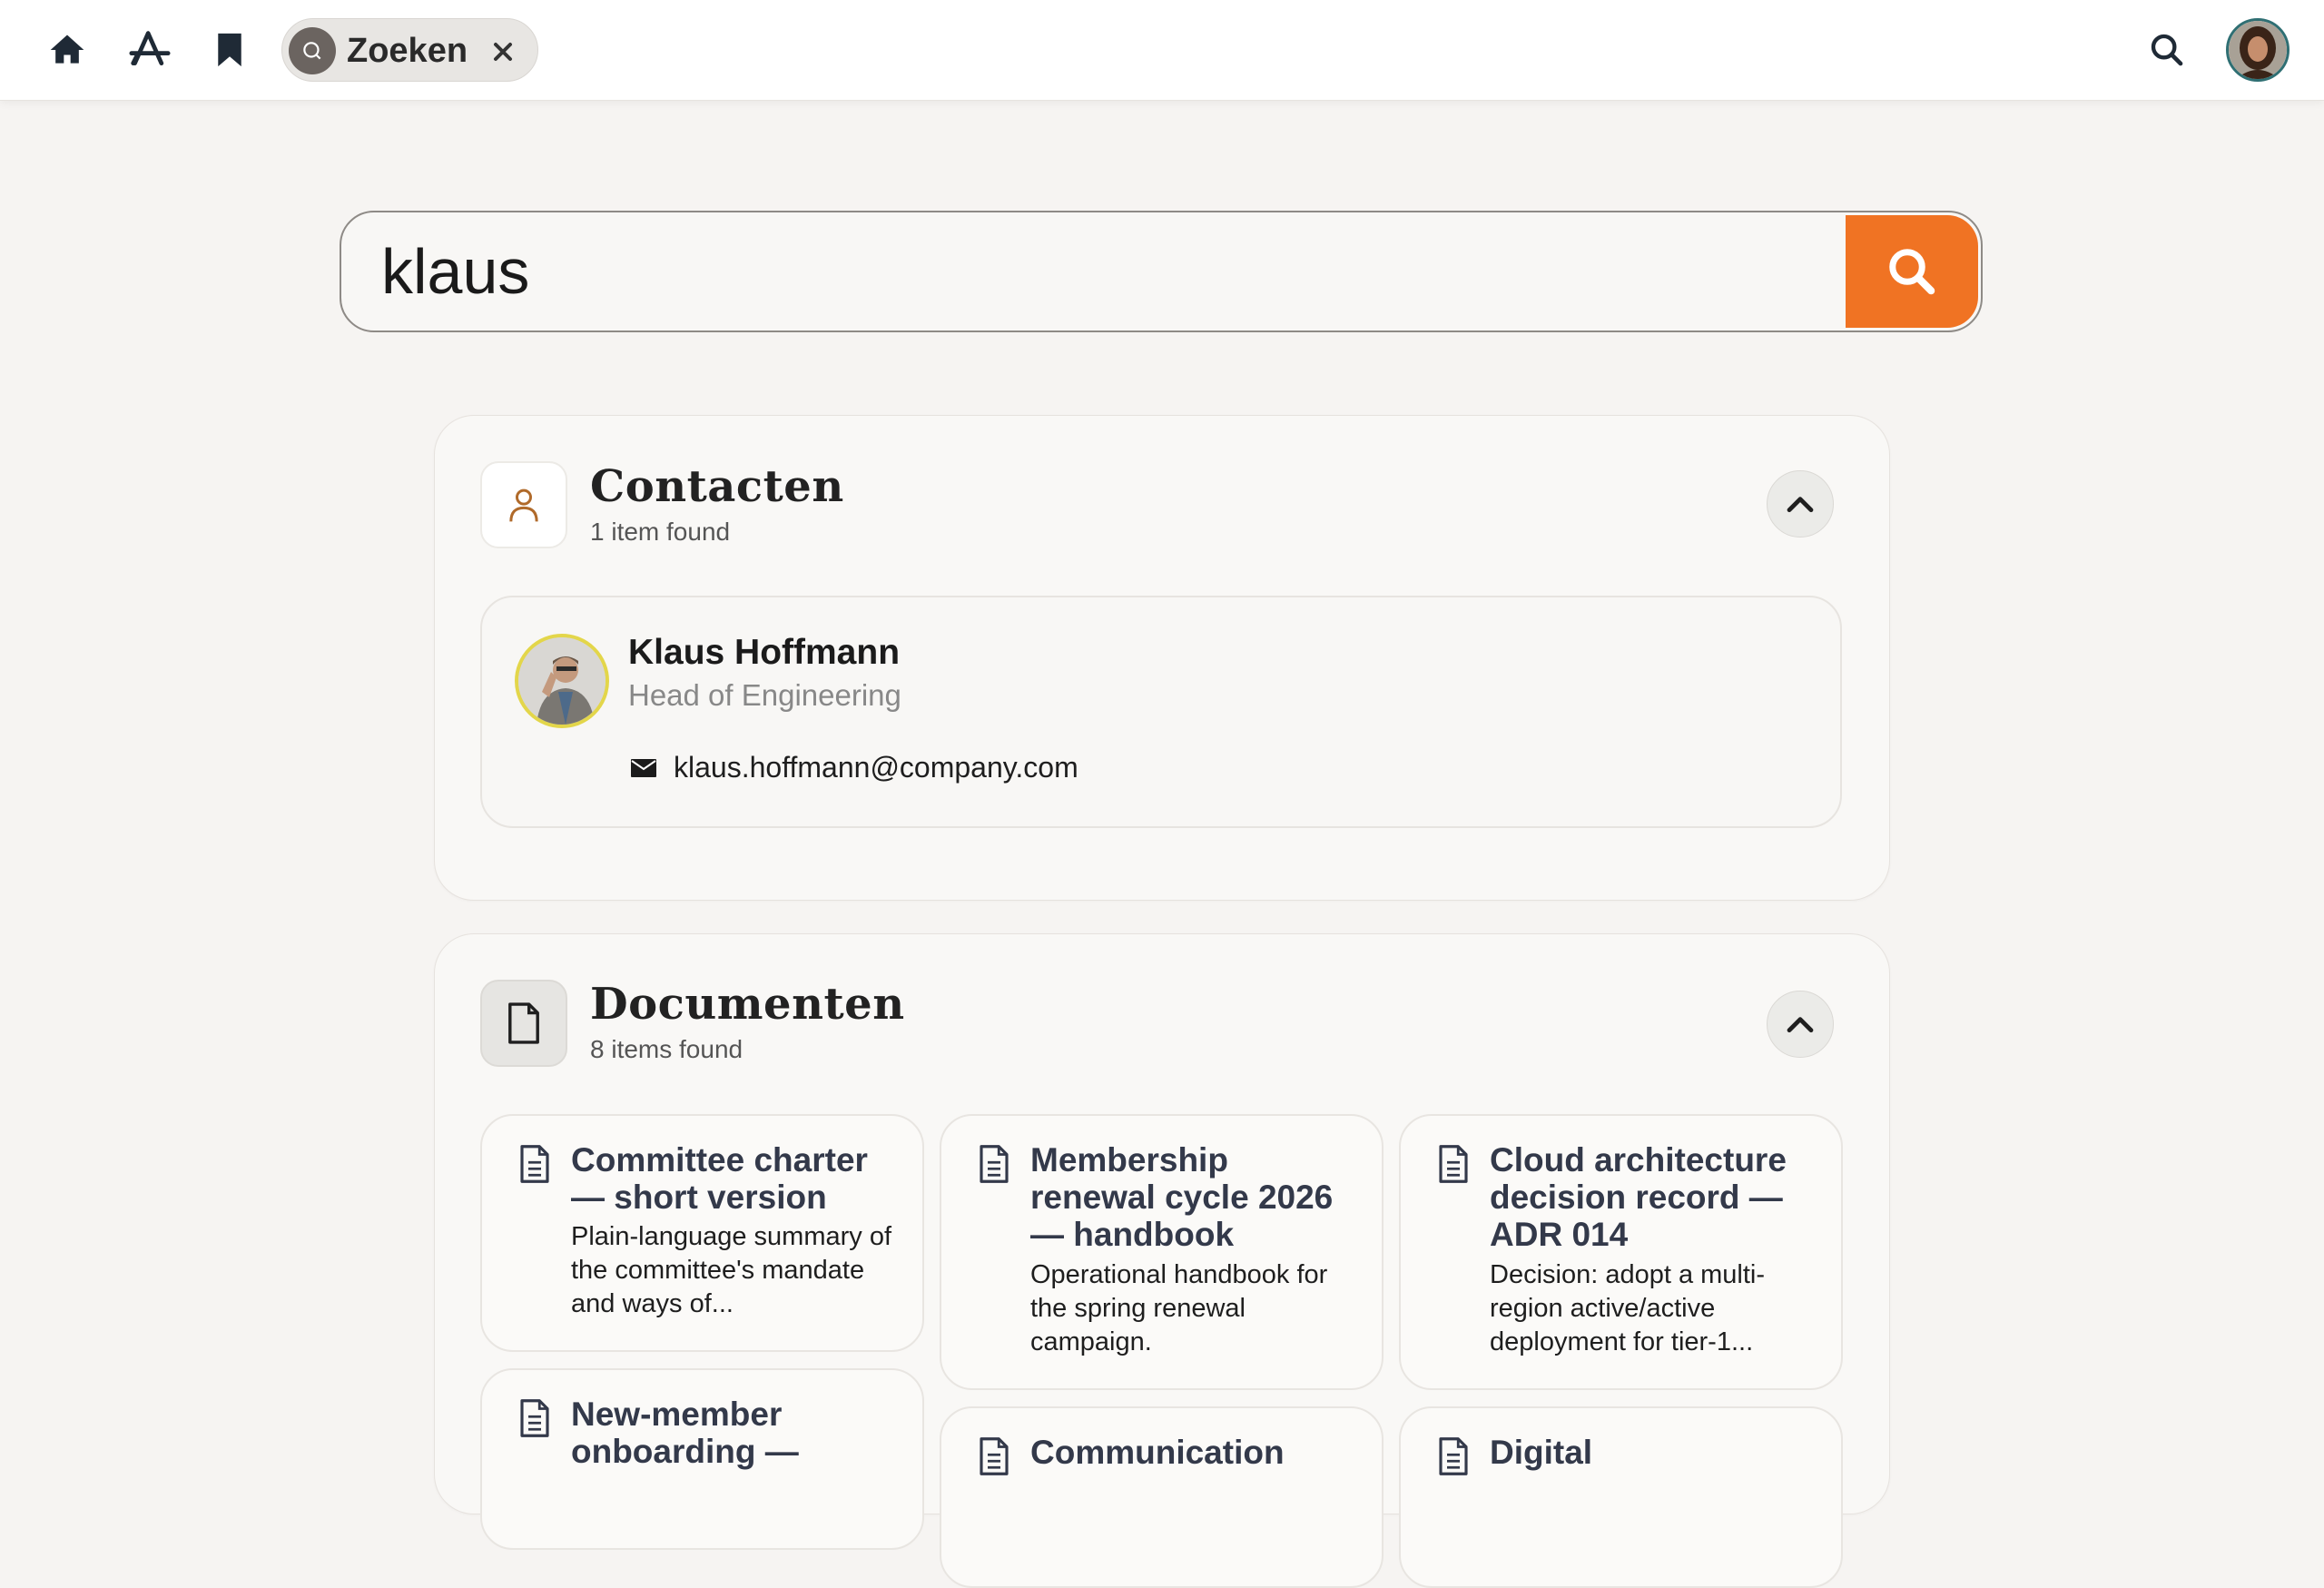 The image size is (2324, 1588). I want to click on close-icon, so click(502, 51).